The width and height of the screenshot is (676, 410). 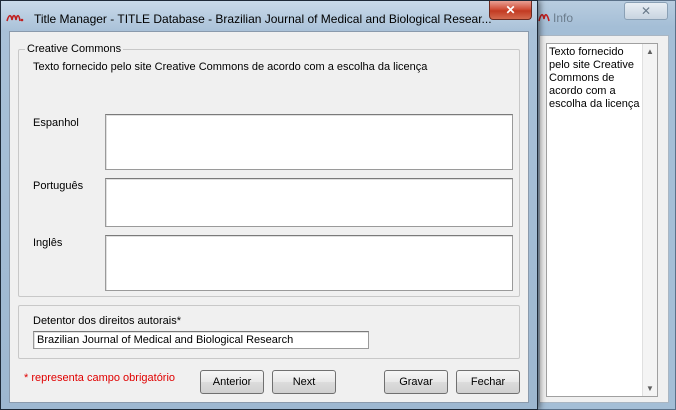 I want to click on copyright-label: Detentor dos direitos autorais*, so click(x=107, y=321).